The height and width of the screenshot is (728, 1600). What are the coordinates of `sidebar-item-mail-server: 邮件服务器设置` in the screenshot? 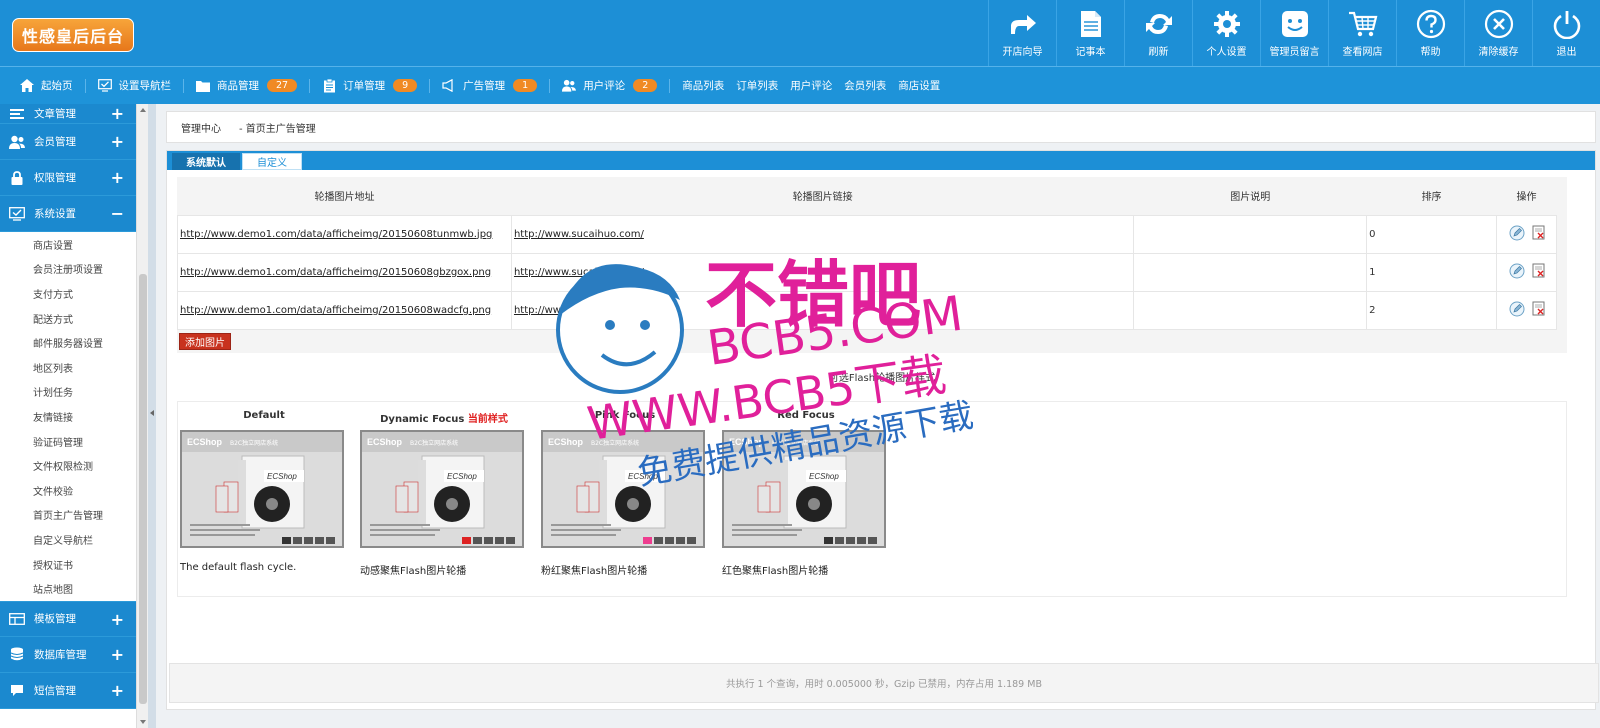 It's located at (68, 342).